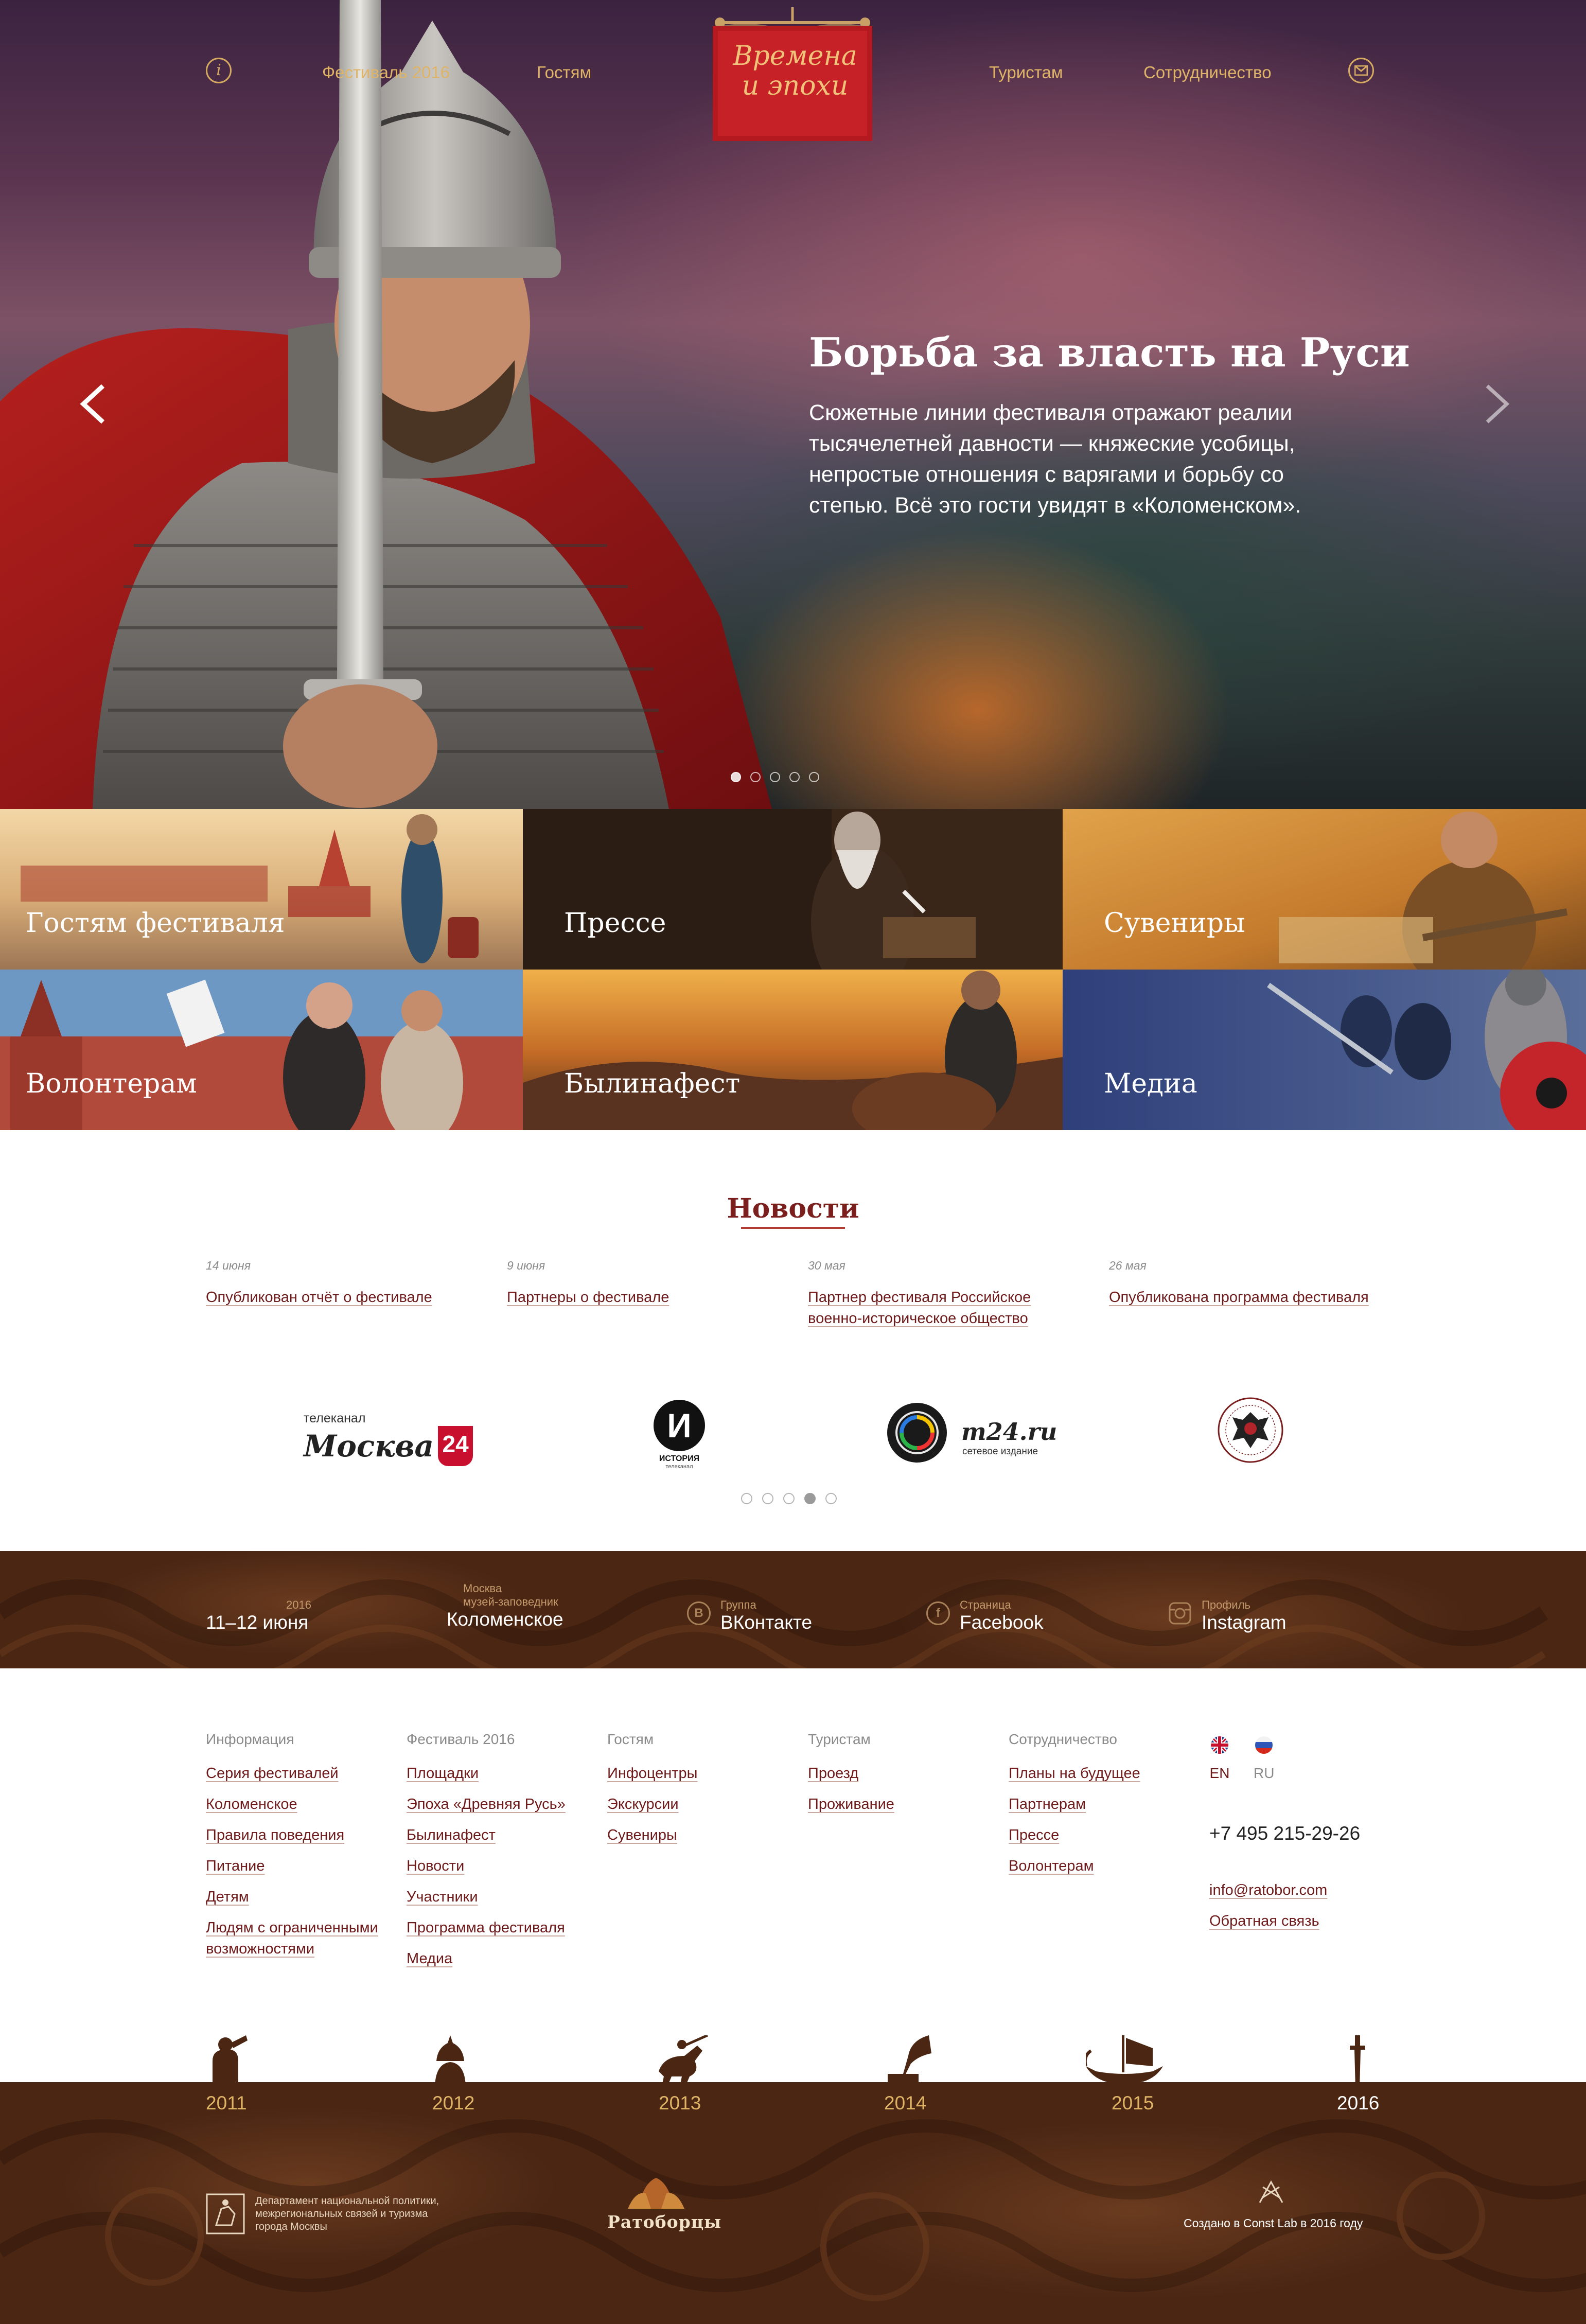 This screenshot has height=2324, width=1586. I want to click on partner-m24-logo: m24.ru сетевое издание, so click(971, 1428).